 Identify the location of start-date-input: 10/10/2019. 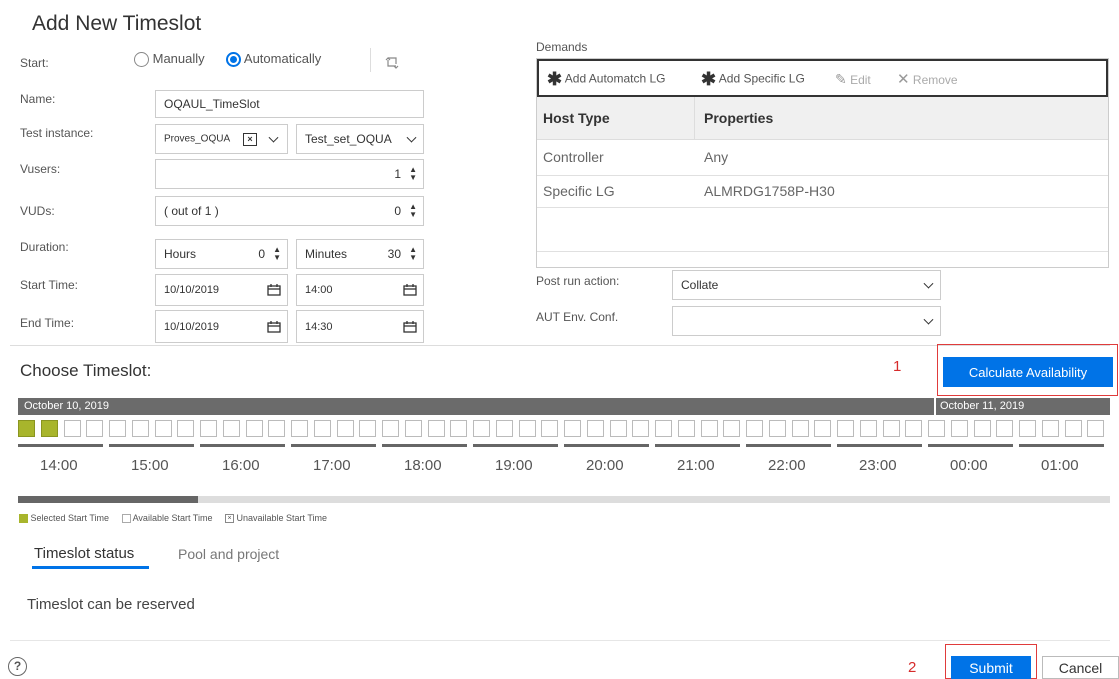
(221, 290).